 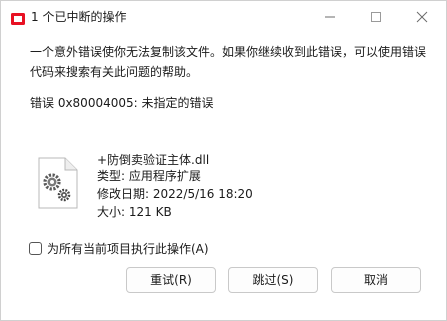 I want to click on window-title: 1 个已中断的操作, so click(x=79, y=17).